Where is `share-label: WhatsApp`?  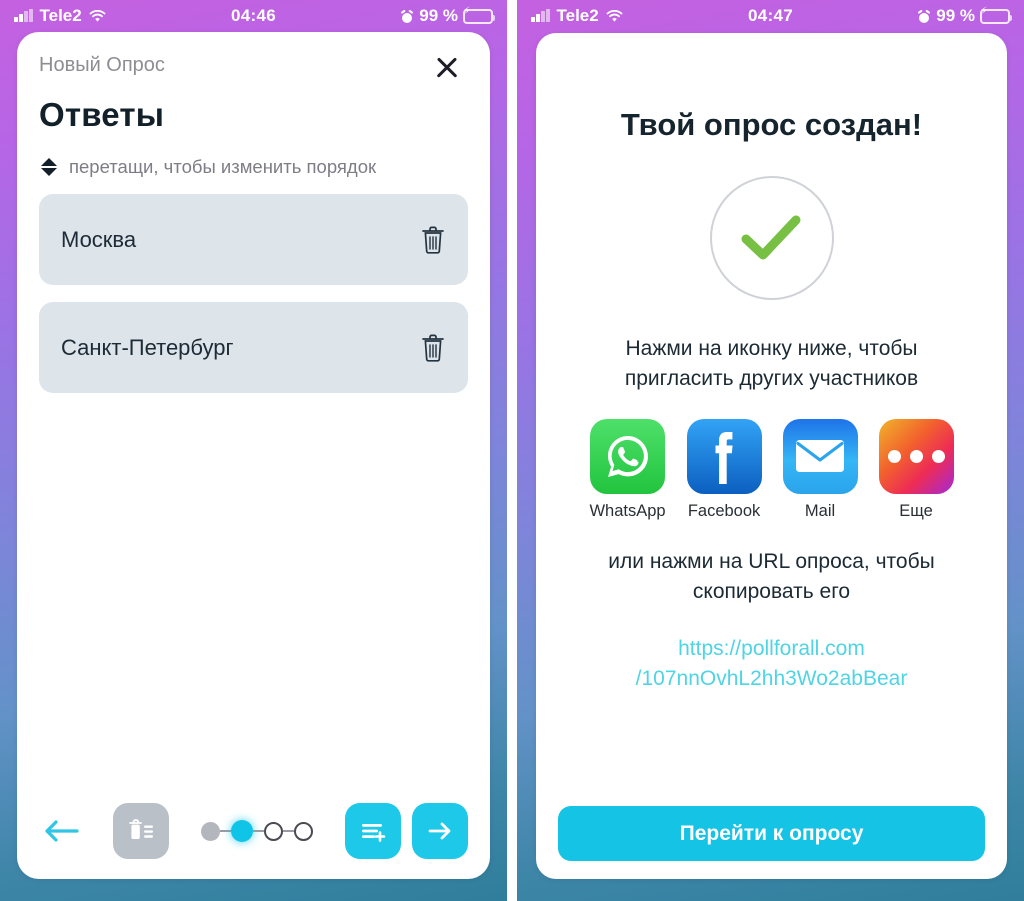
share-label: WhatsApp is located at coordinates (627, 510).